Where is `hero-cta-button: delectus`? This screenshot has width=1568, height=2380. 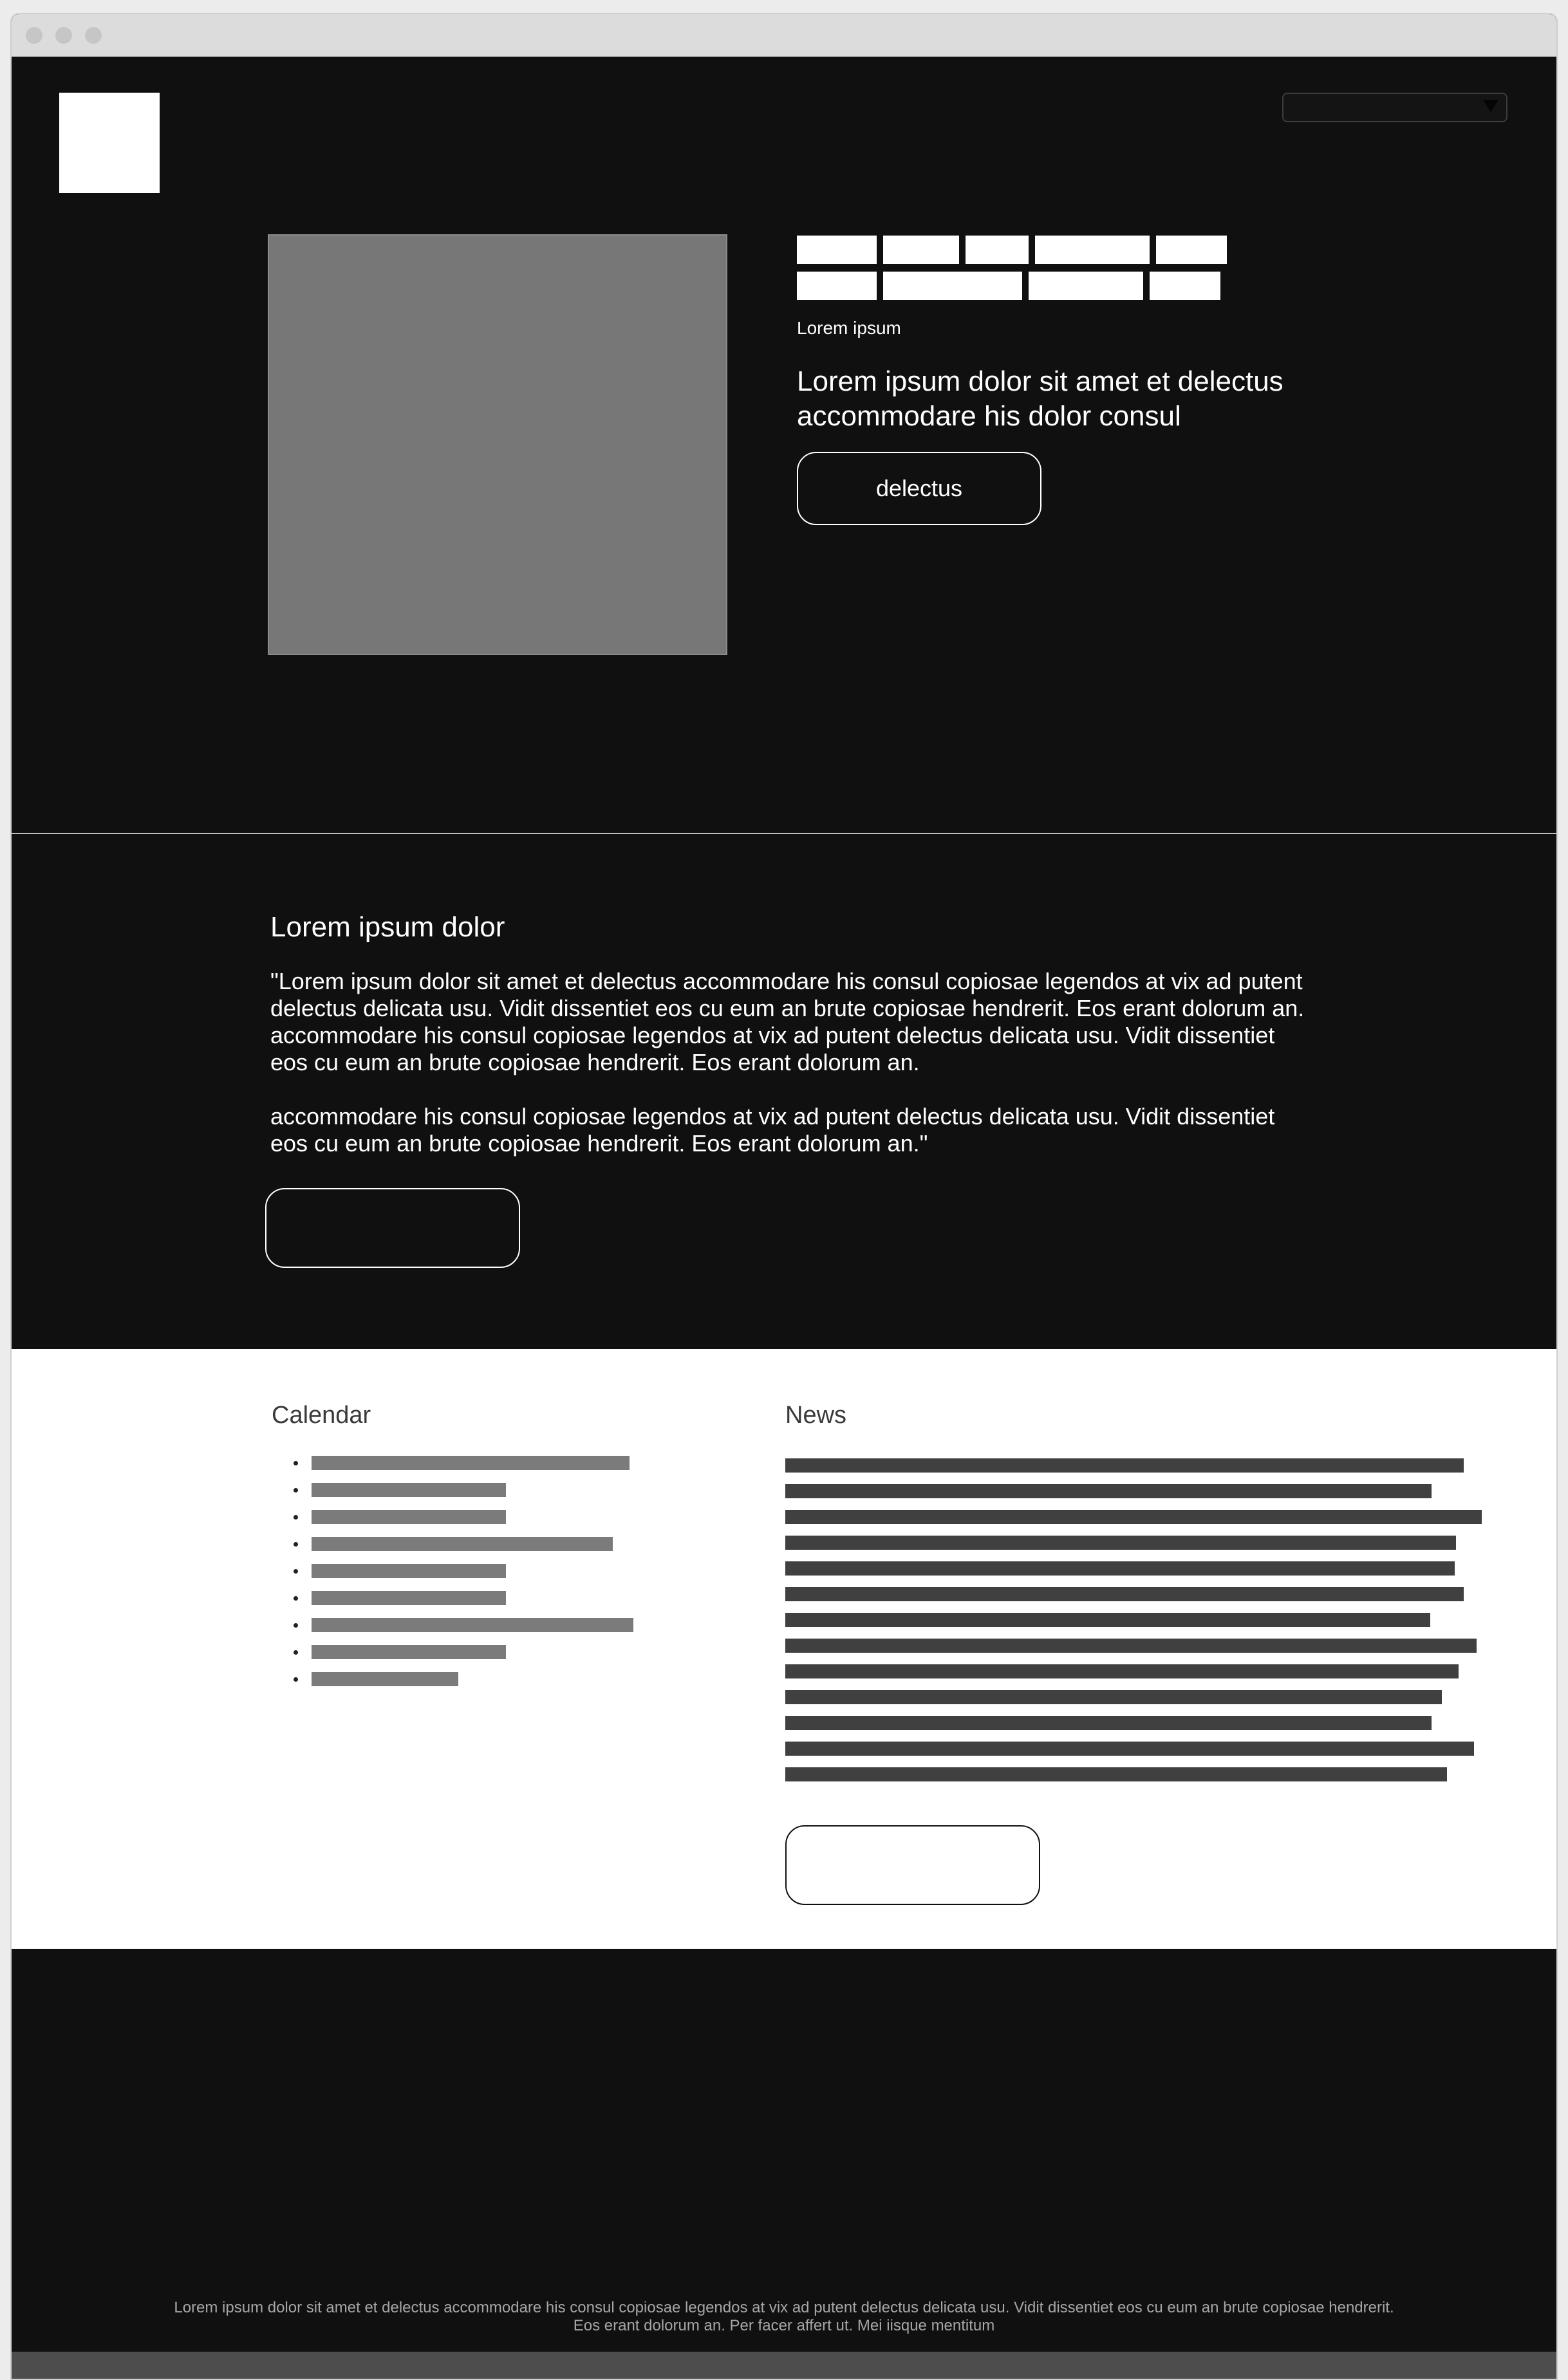
hero-cta-button: delectus is located at coordinates (919, 488).